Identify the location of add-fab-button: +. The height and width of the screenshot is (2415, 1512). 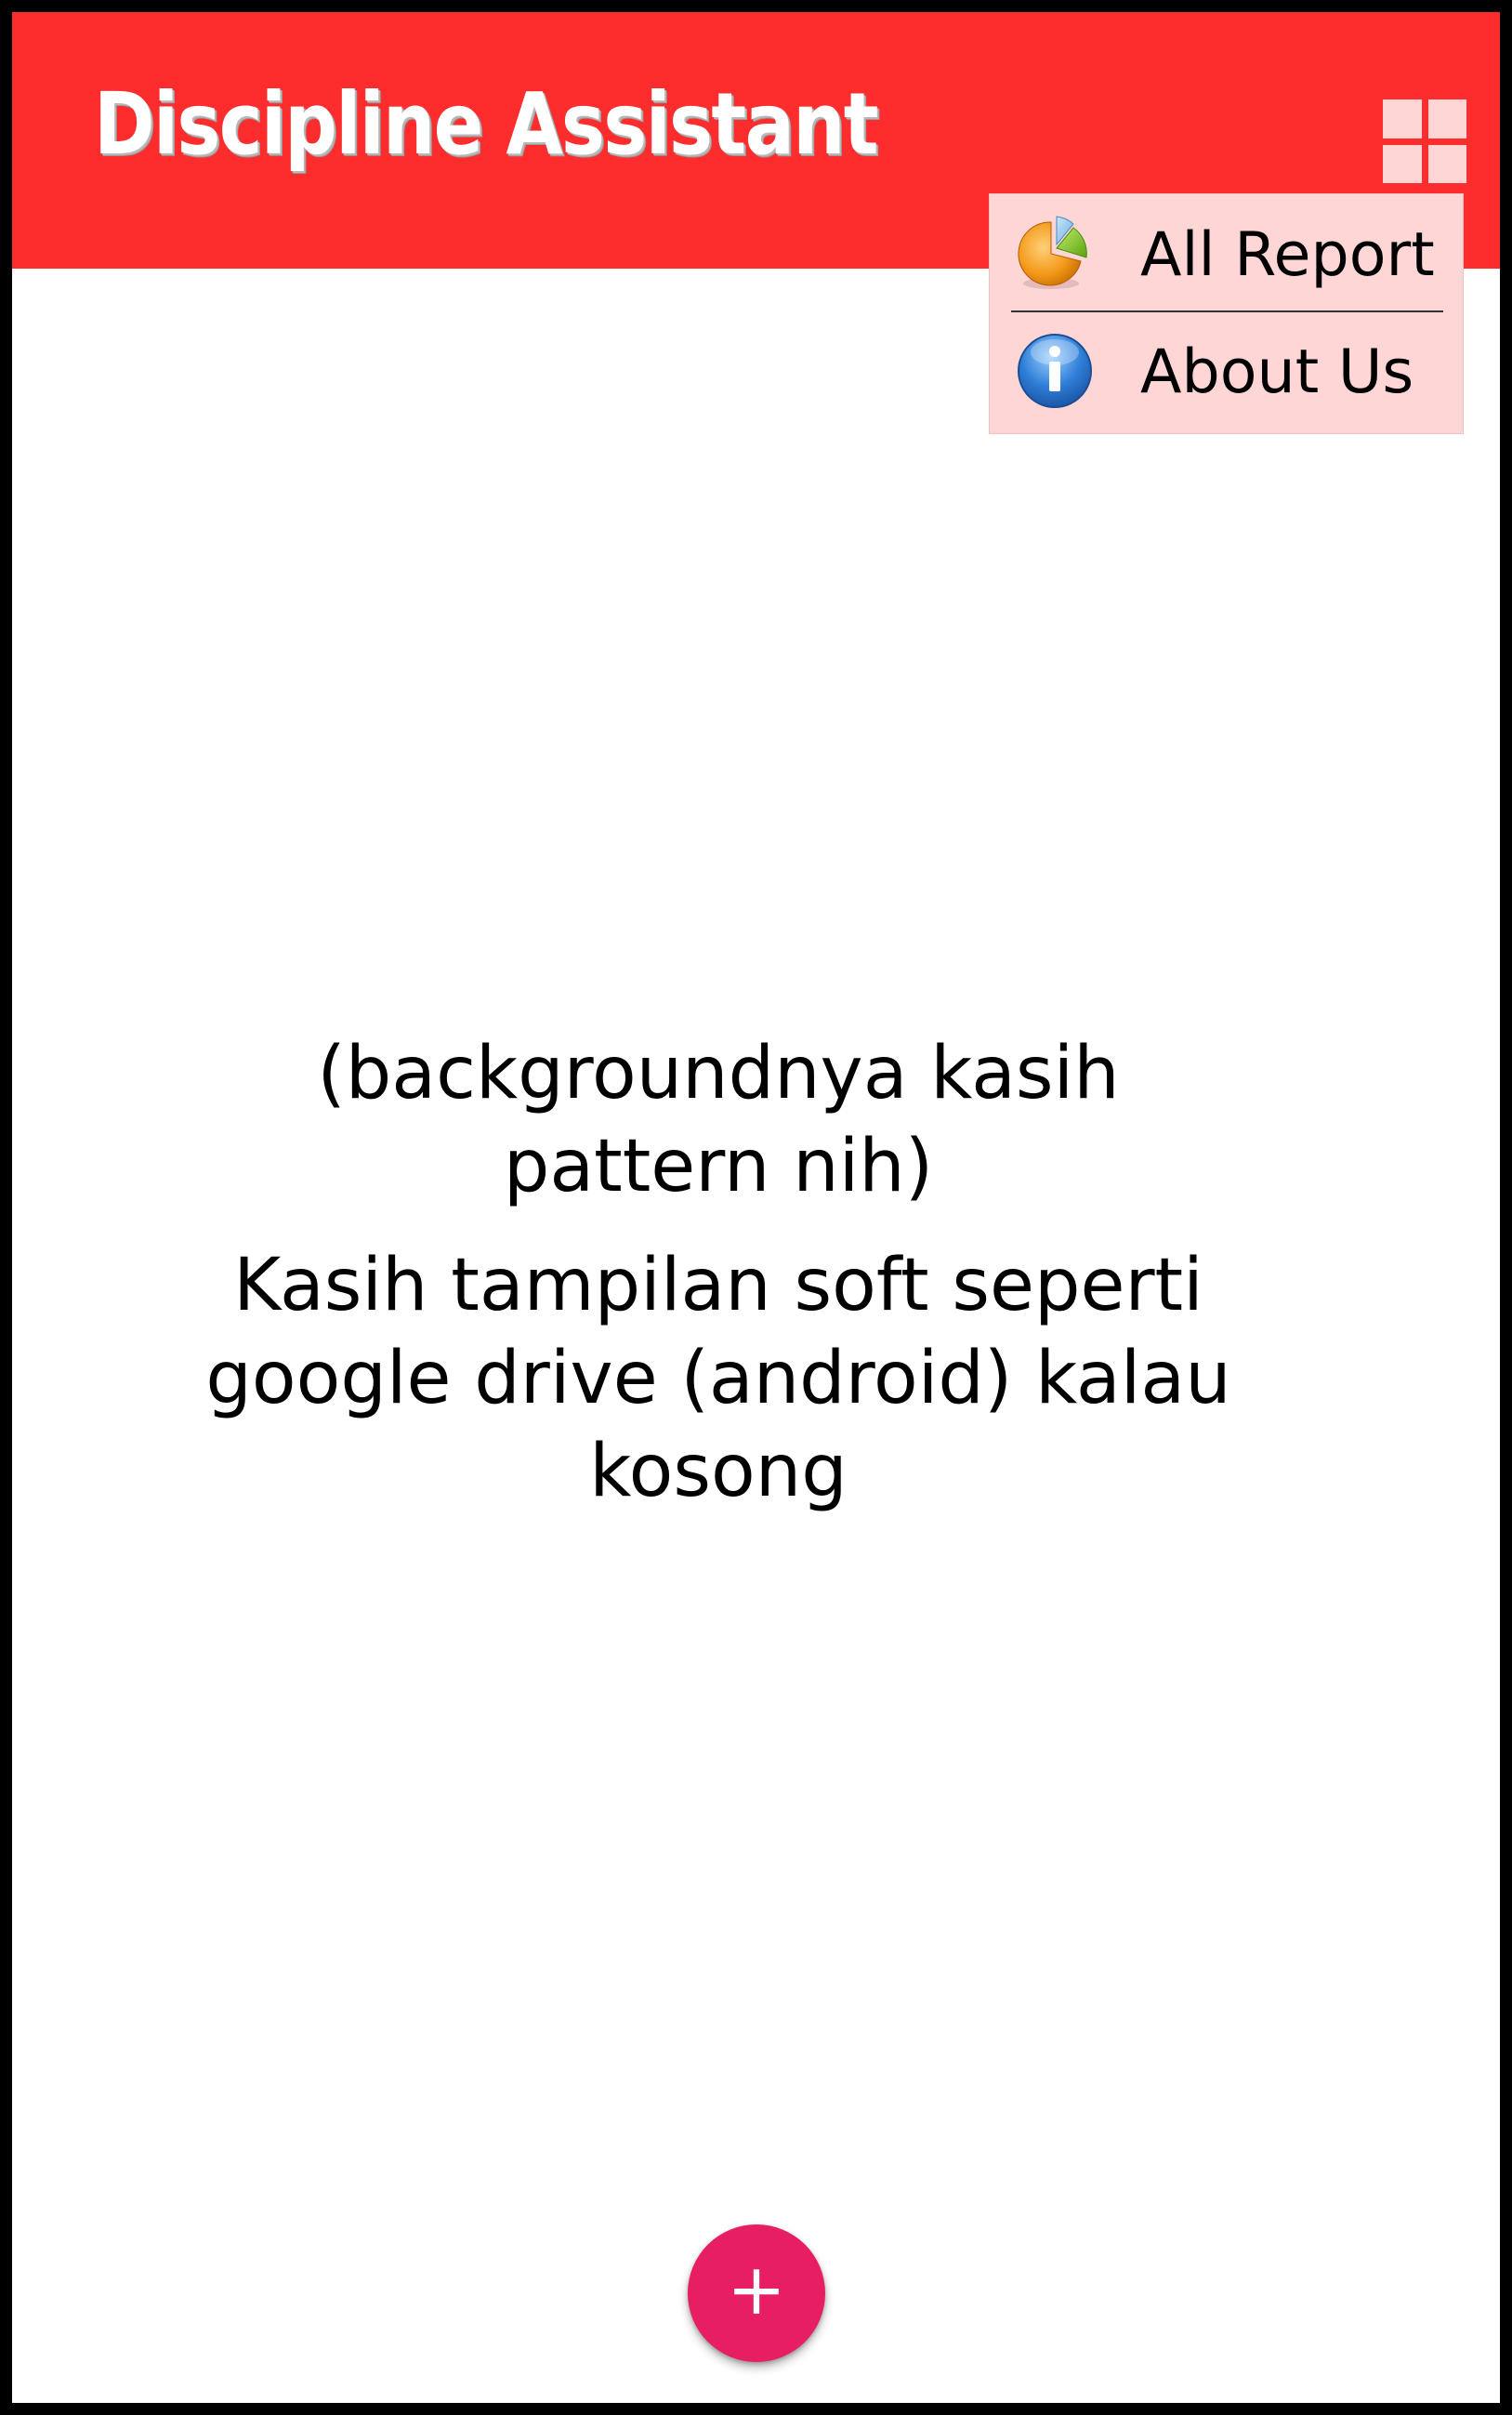
(757, 2293).